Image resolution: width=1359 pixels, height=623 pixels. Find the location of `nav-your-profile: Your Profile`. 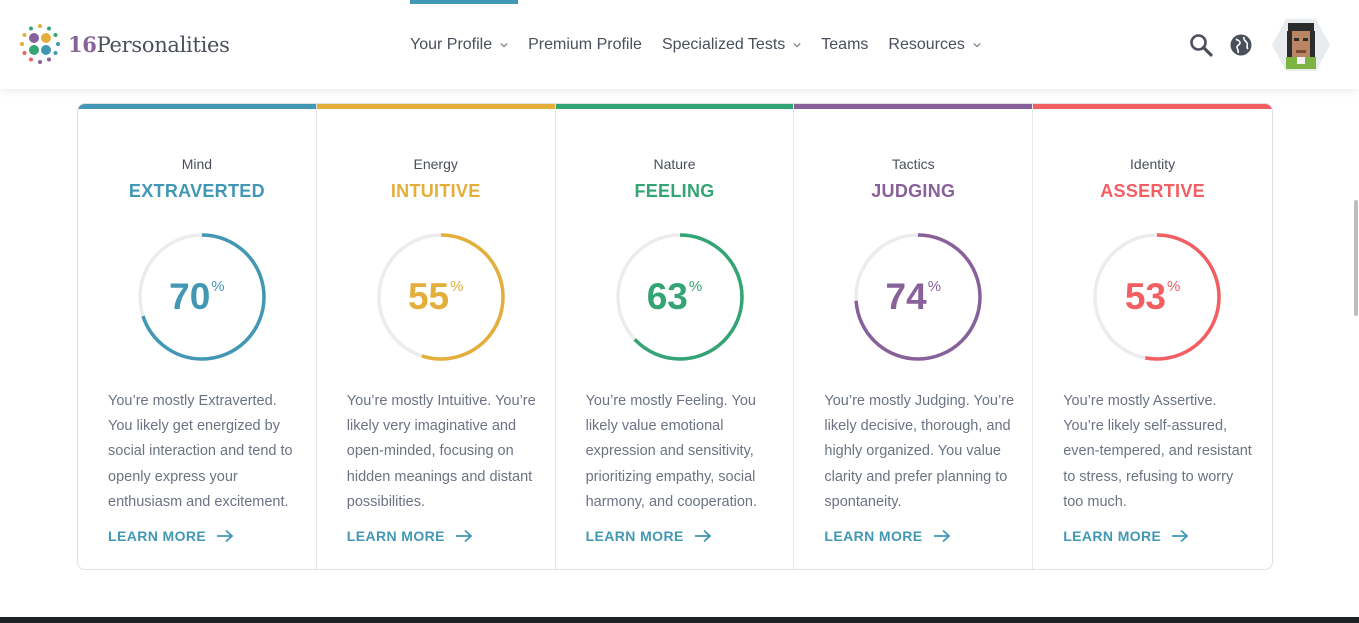

nav-your-profile: Your Profile is located at coordinates (464, 44).